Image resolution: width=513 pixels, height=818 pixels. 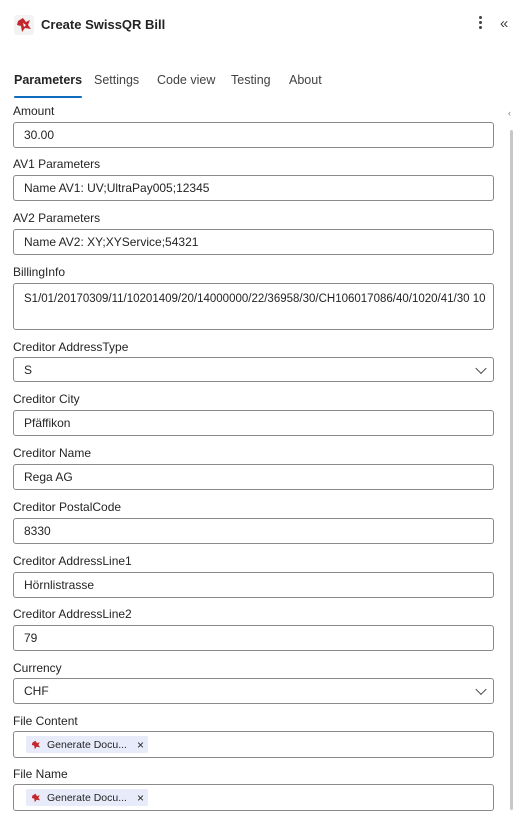 What do you see at coordinates (48, 477) in the screenshot?
I see `creditor-name-value: Rega AG` at bounding box center [48, 477].